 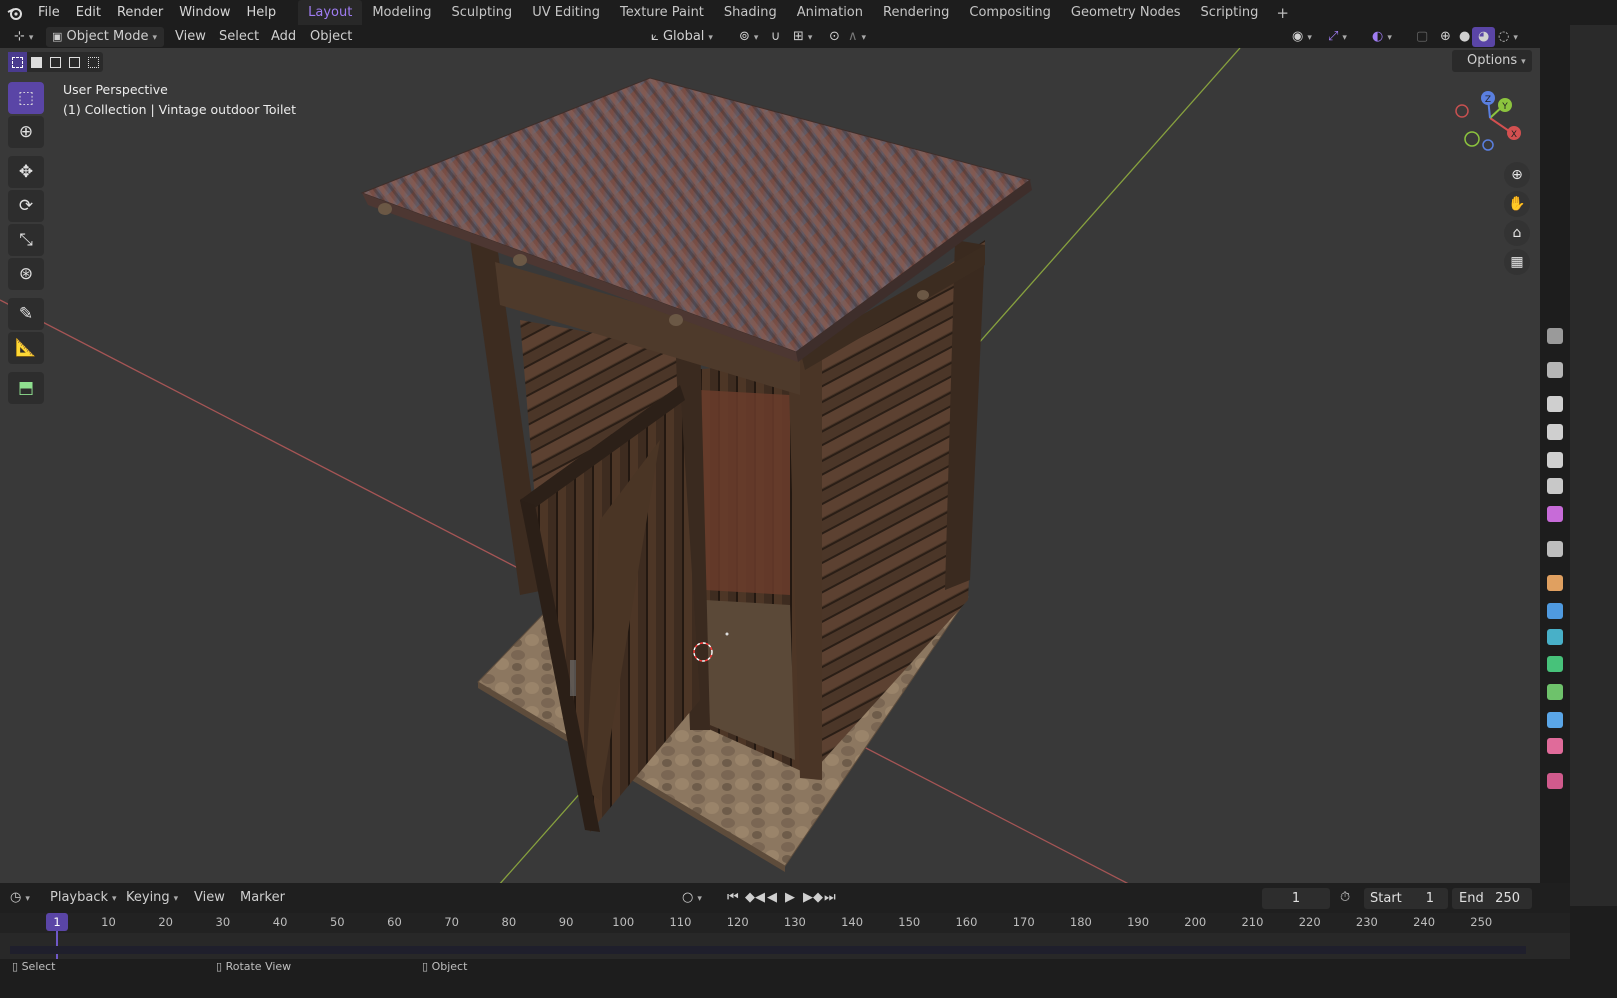 What do you see at coordinates (26, 314) in the screenshot?
I see `tool-annotate: ✎` at bounding box center [26, 314].